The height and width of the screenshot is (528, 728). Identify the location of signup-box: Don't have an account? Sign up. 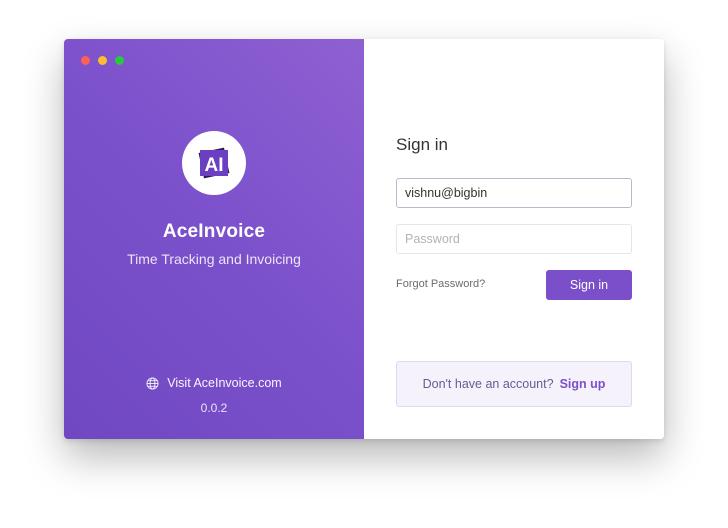
(514, 384).